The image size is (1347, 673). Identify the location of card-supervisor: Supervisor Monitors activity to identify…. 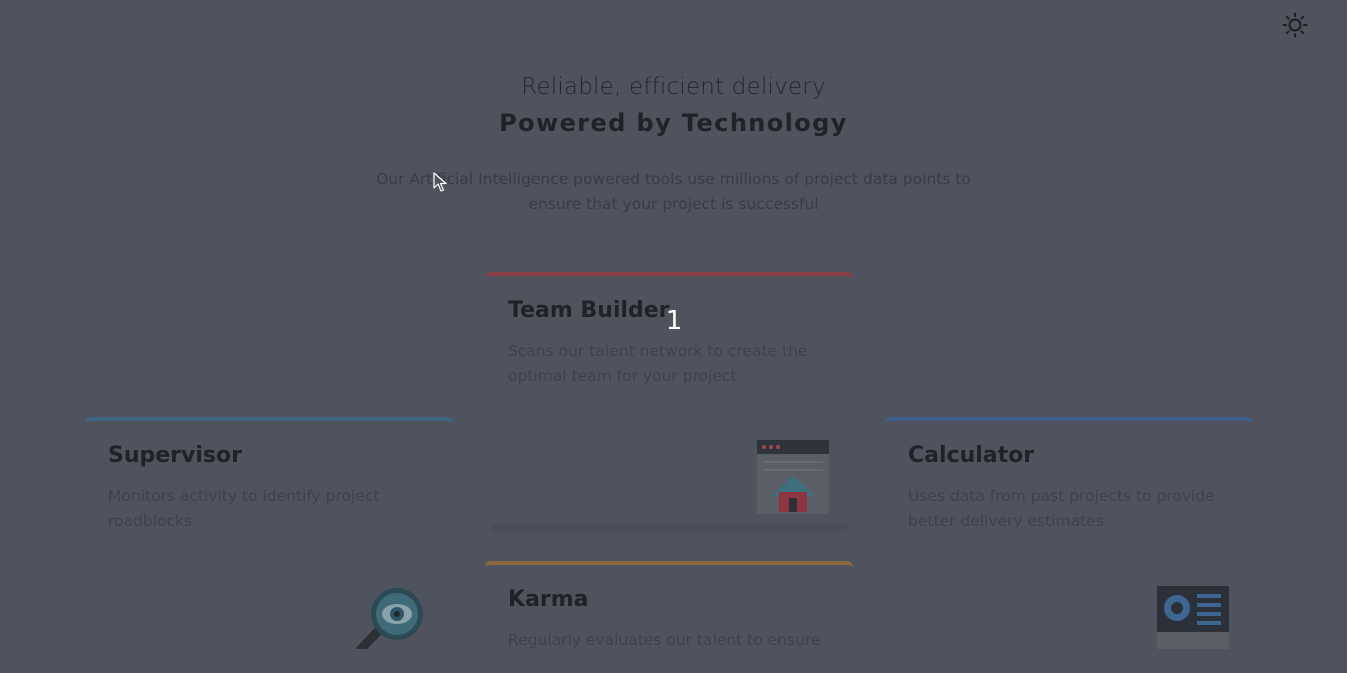
(269, 473).